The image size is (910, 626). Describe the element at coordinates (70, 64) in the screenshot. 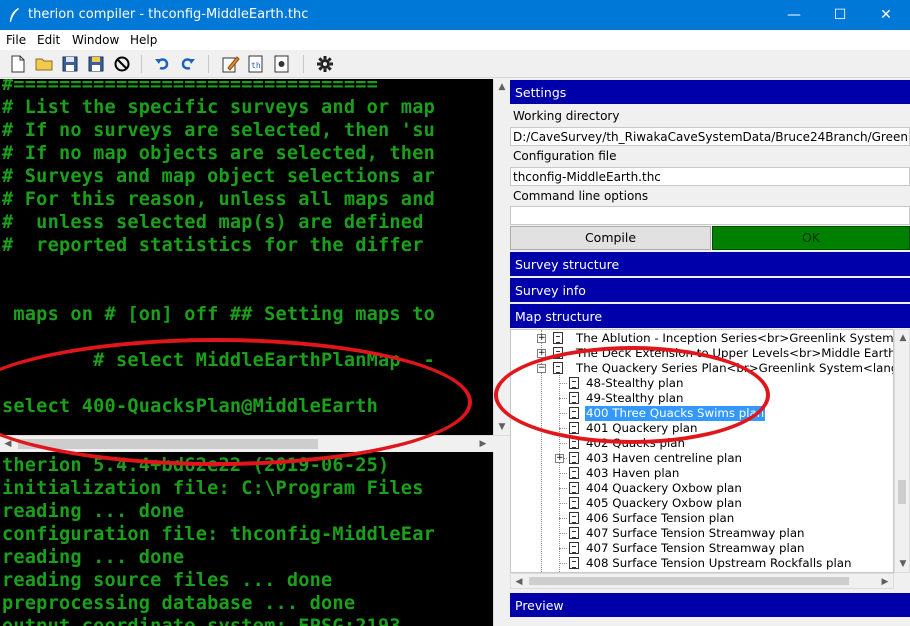

I see `save-icon` at that location.